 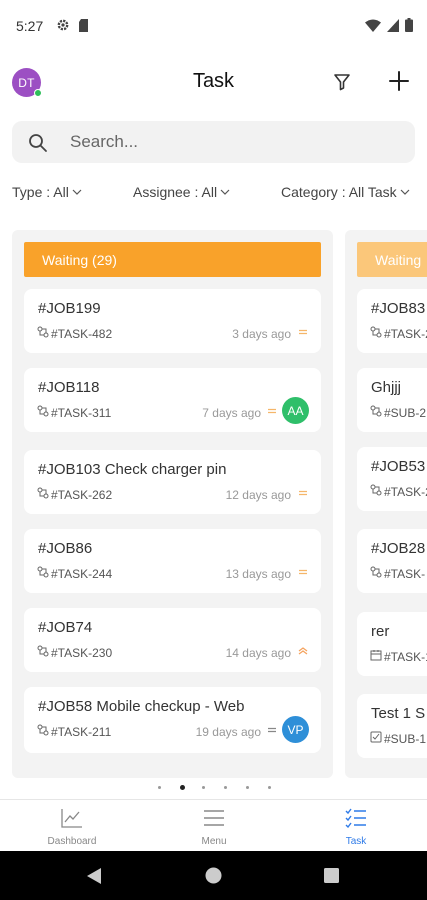 I want to click on task-id-text: #TASK-211, so click(x=81, y=731).